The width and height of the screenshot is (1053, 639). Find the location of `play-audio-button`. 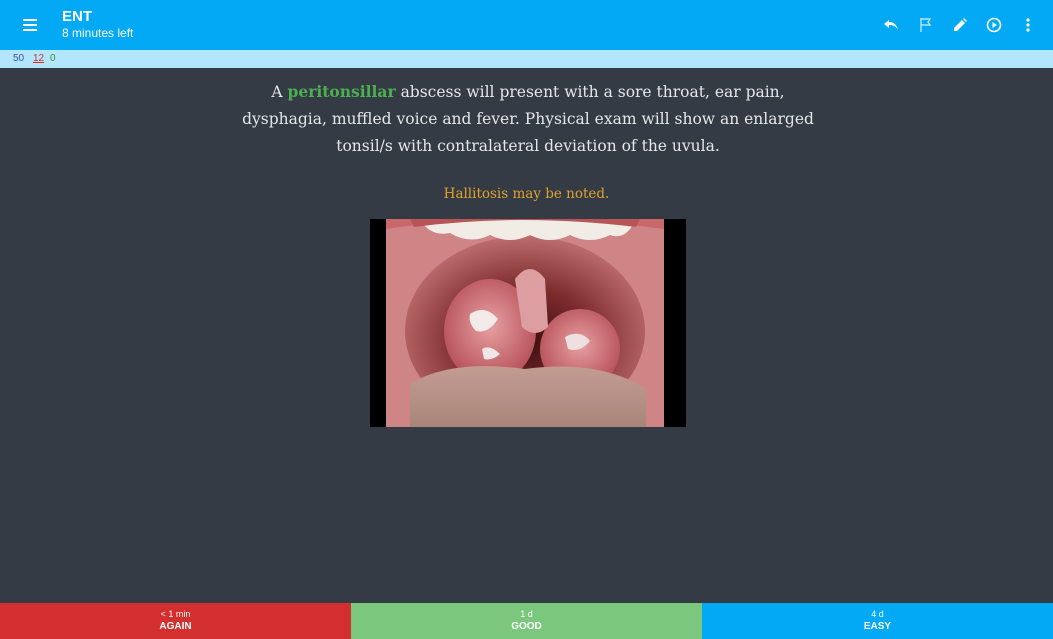

play-audio-button is located at coordinates (994, 25).